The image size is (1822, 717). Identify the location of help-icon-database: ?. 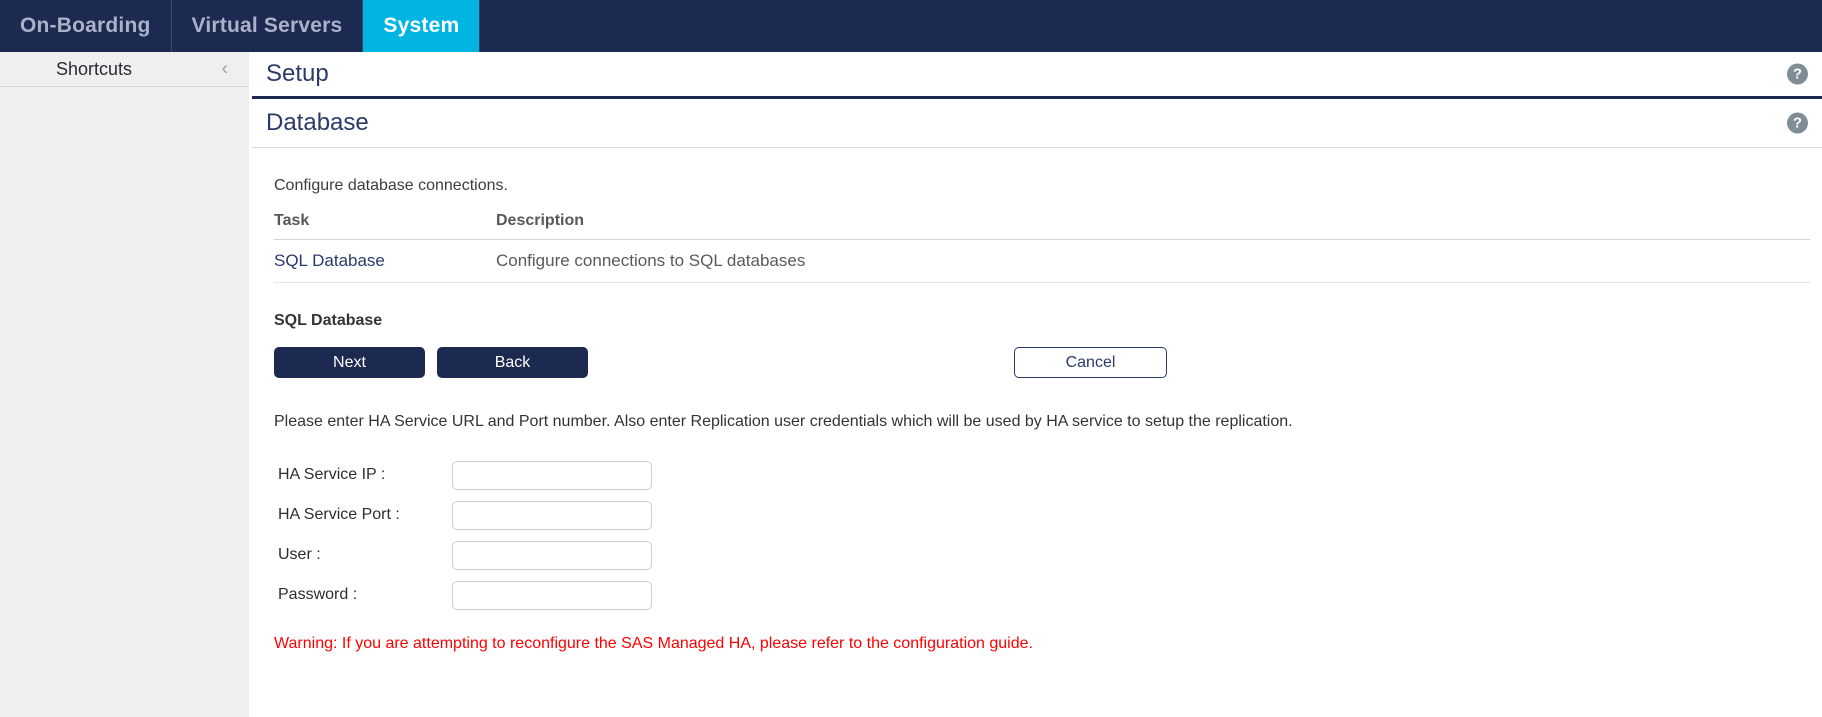
(1797, 123).